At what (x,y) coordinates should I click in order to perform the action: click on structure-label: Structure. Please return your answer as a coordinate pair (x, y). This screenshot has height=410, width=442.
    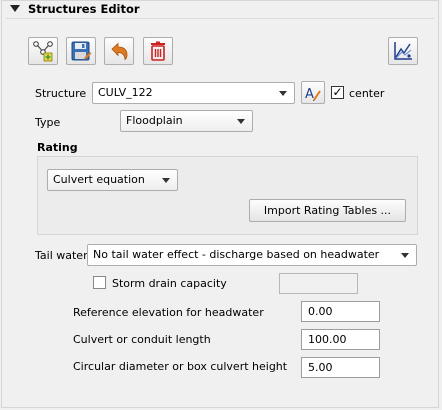
    Looking at the image, I should click on (61, 93).